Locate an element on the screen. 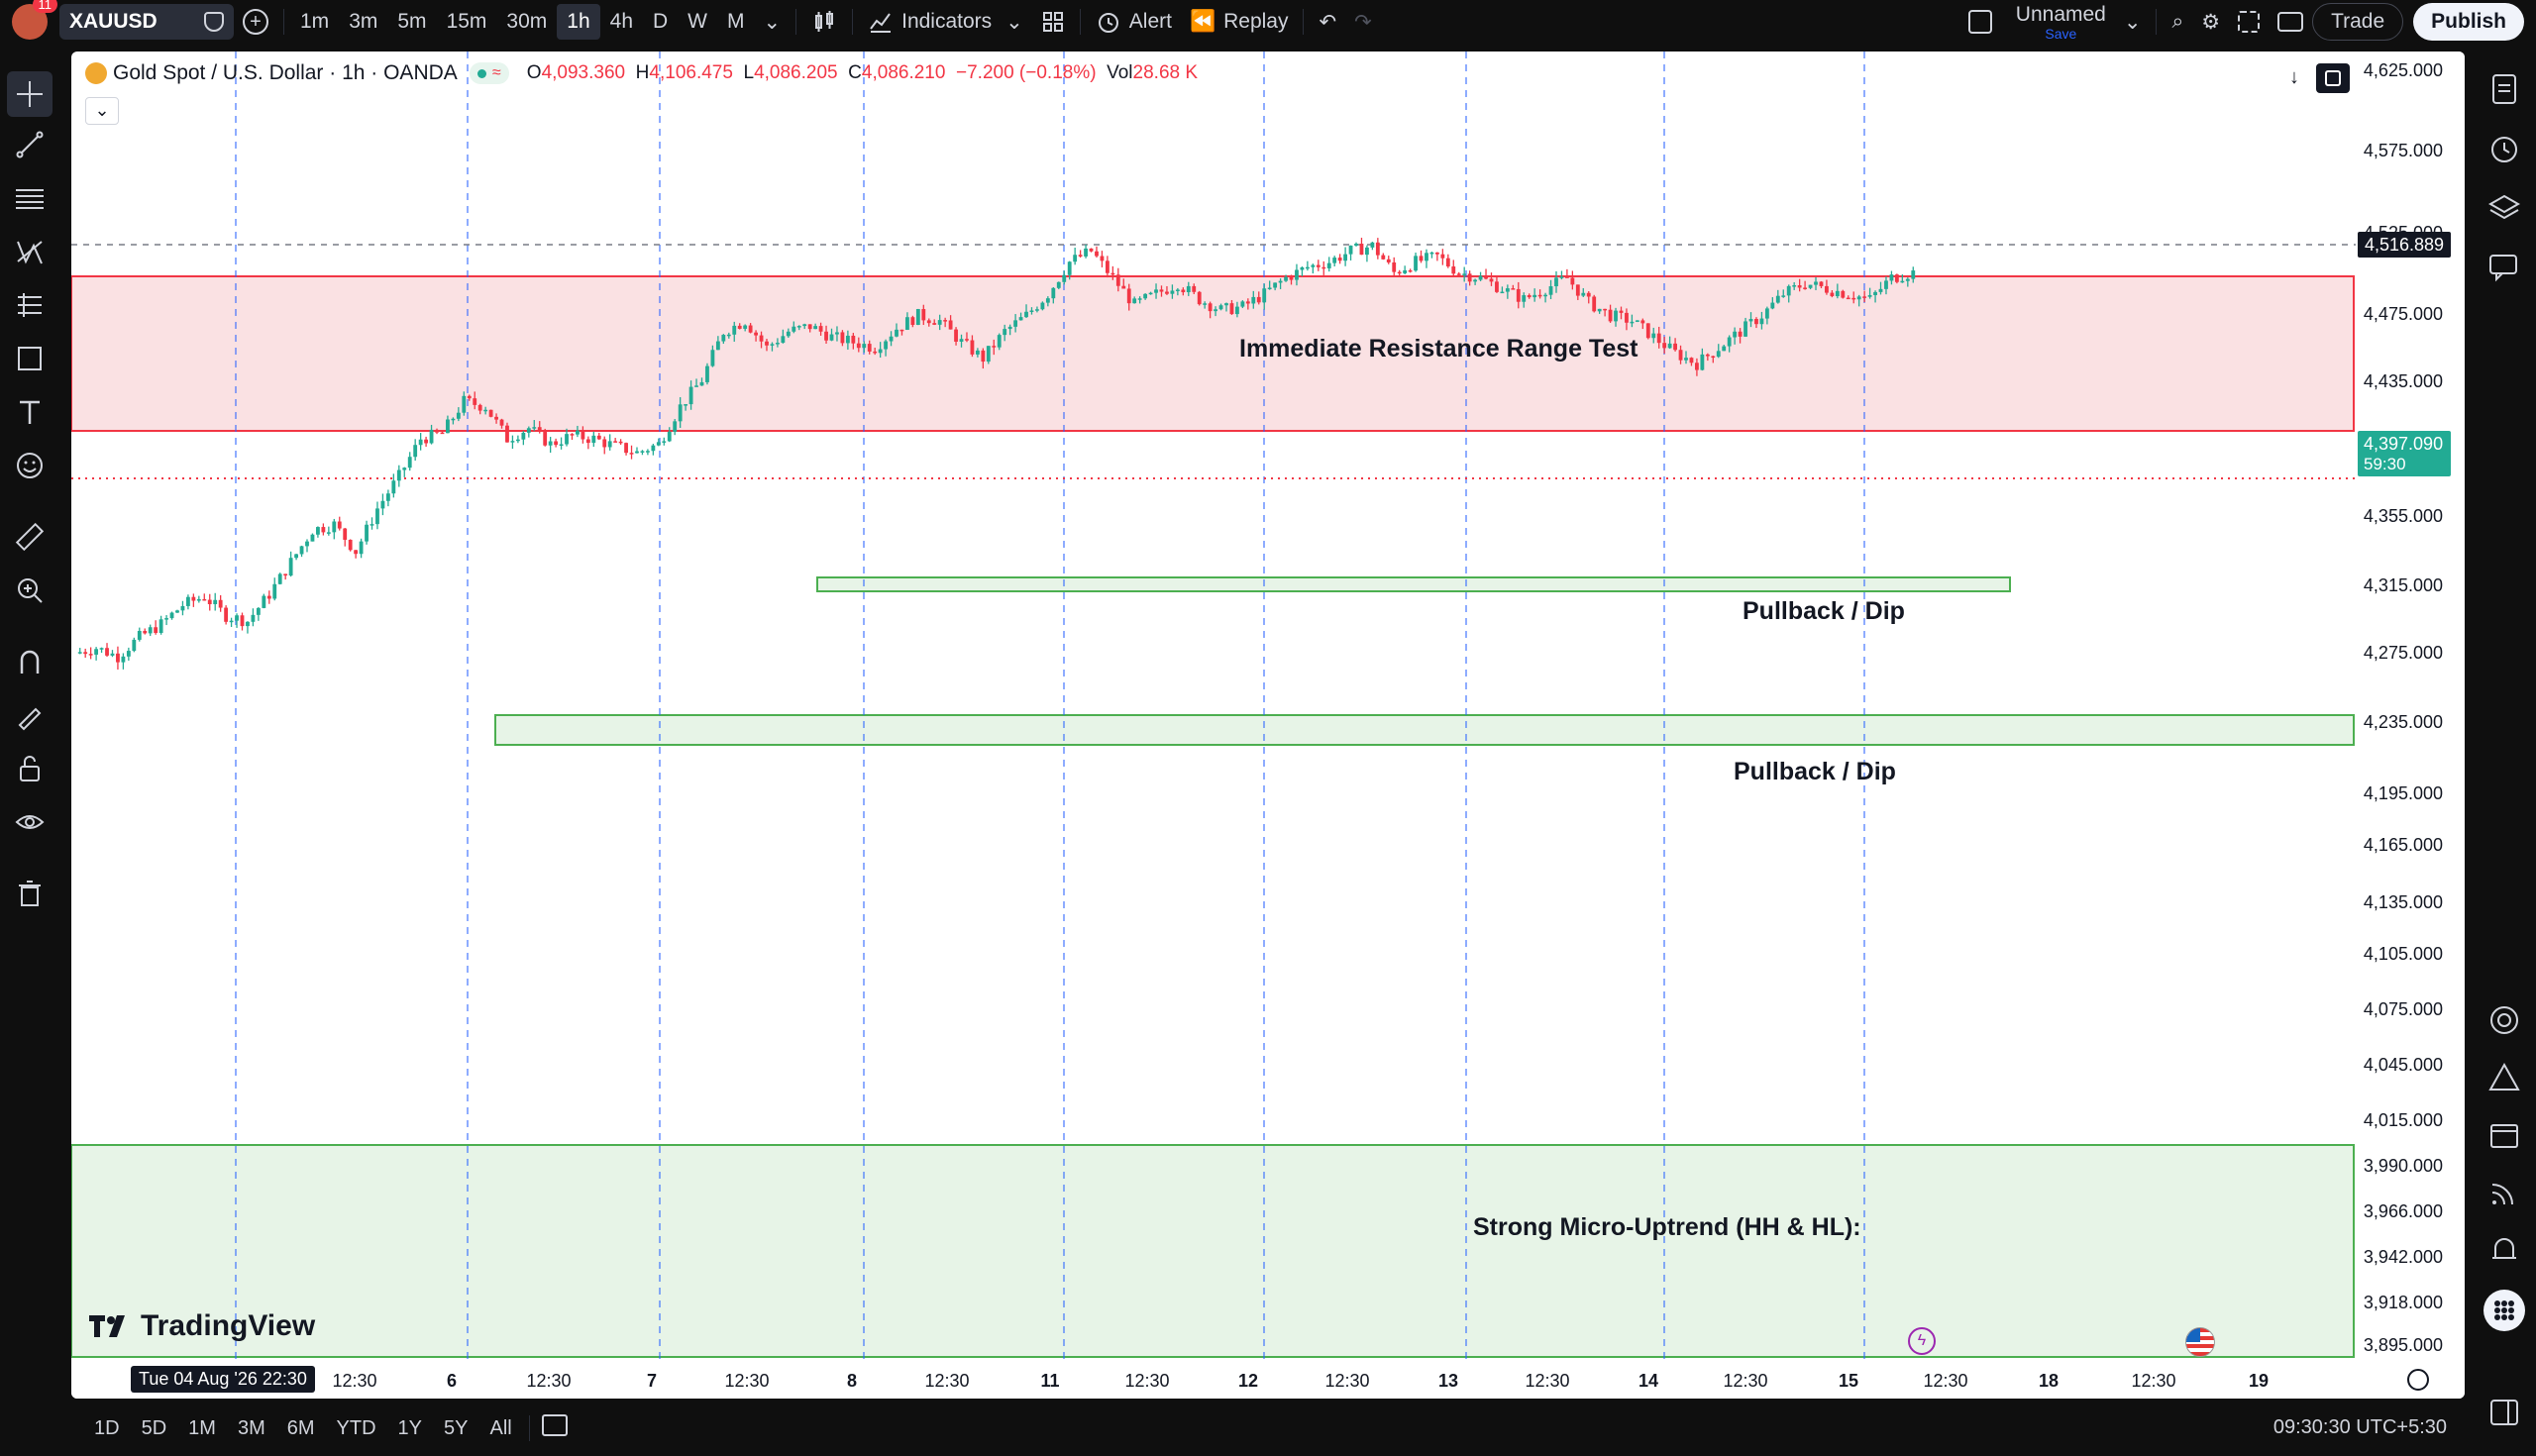 Image resolution: width=2536 pixels, height=1456 pixels. tradingview-logo: TradingView is located at coordinates (202, 1326).